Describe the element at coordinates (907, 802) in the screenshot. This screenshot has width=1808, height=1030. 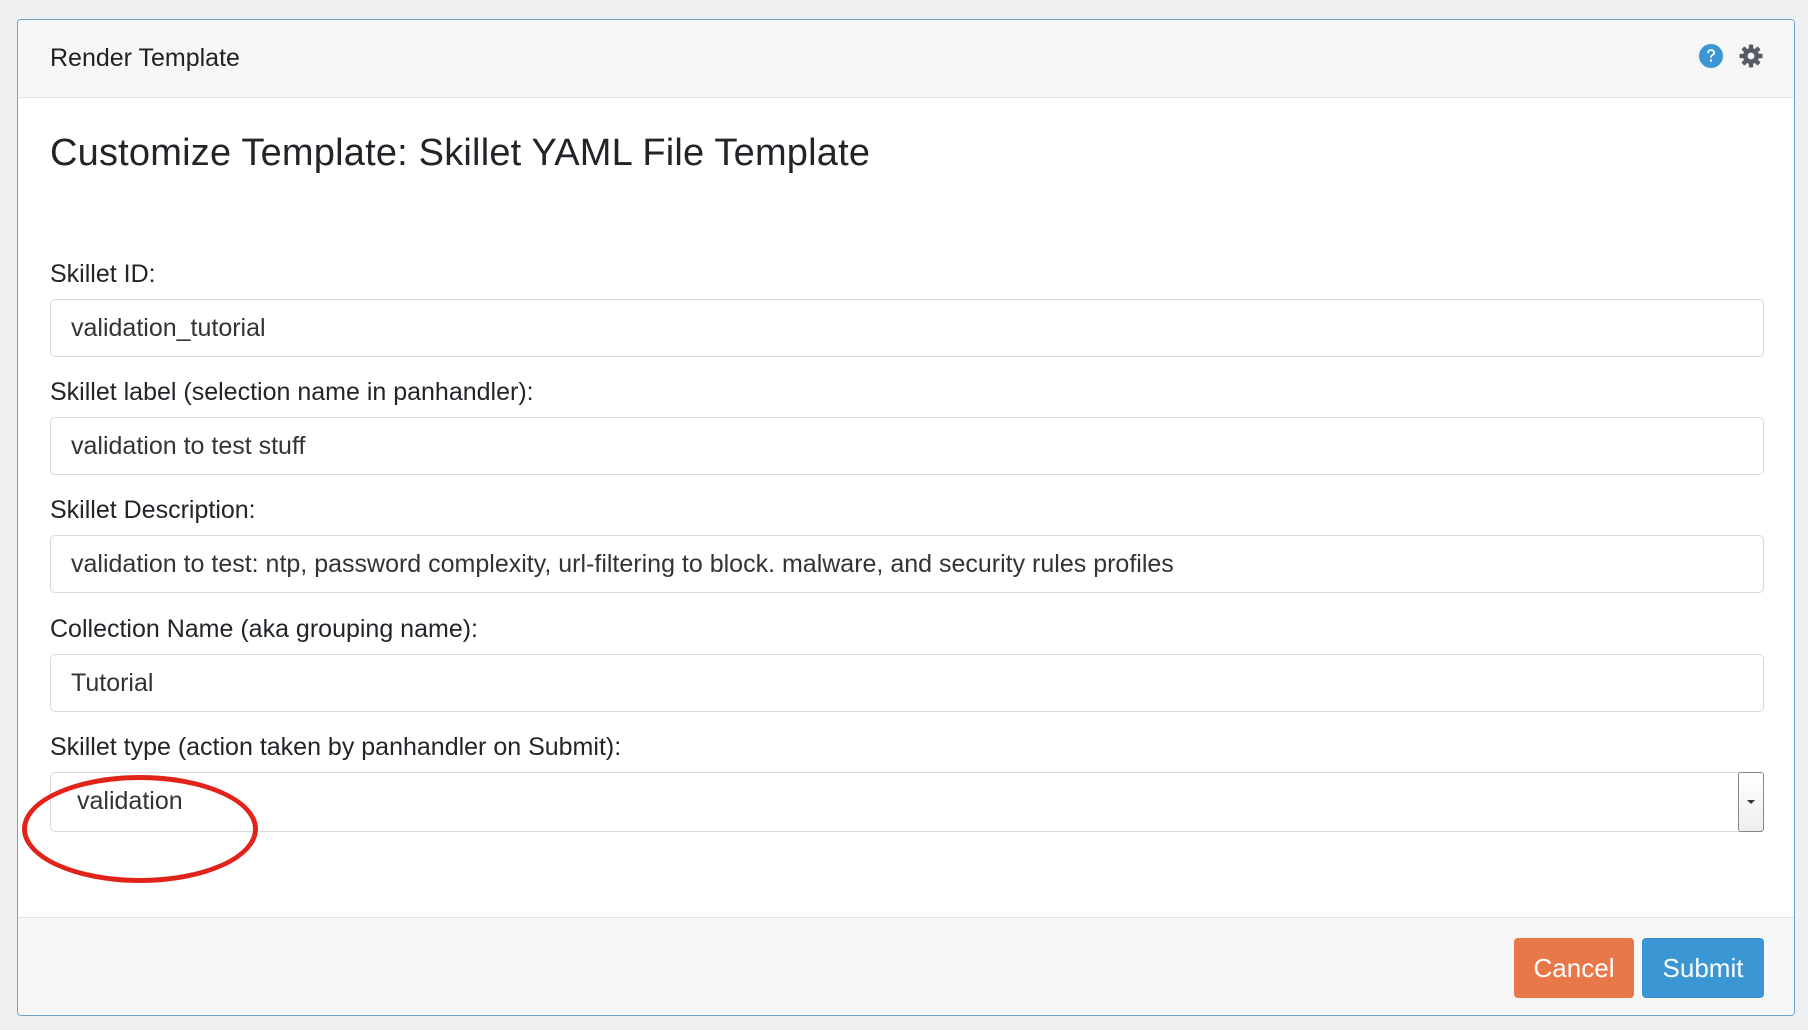
I see `skillet-type-select: validation` at that location.